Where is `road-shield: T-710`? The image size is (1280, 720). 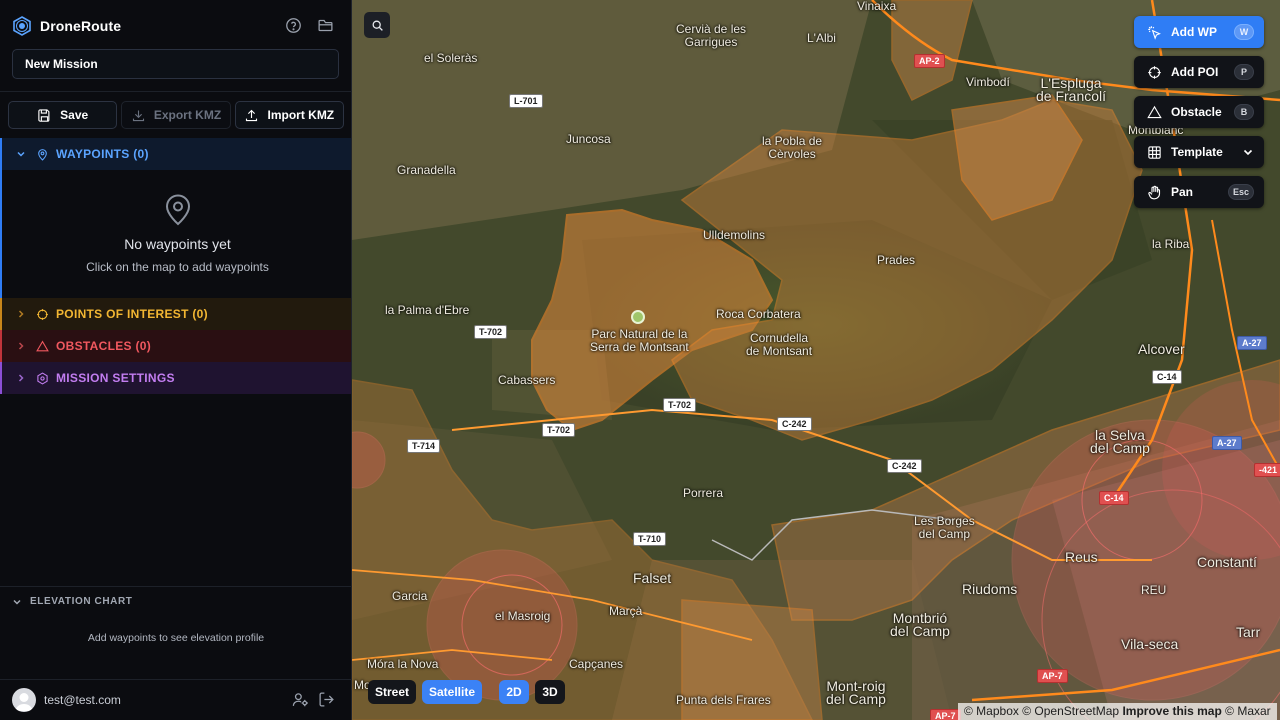
road-shield: T-710 is located at coordinates (650, 539).